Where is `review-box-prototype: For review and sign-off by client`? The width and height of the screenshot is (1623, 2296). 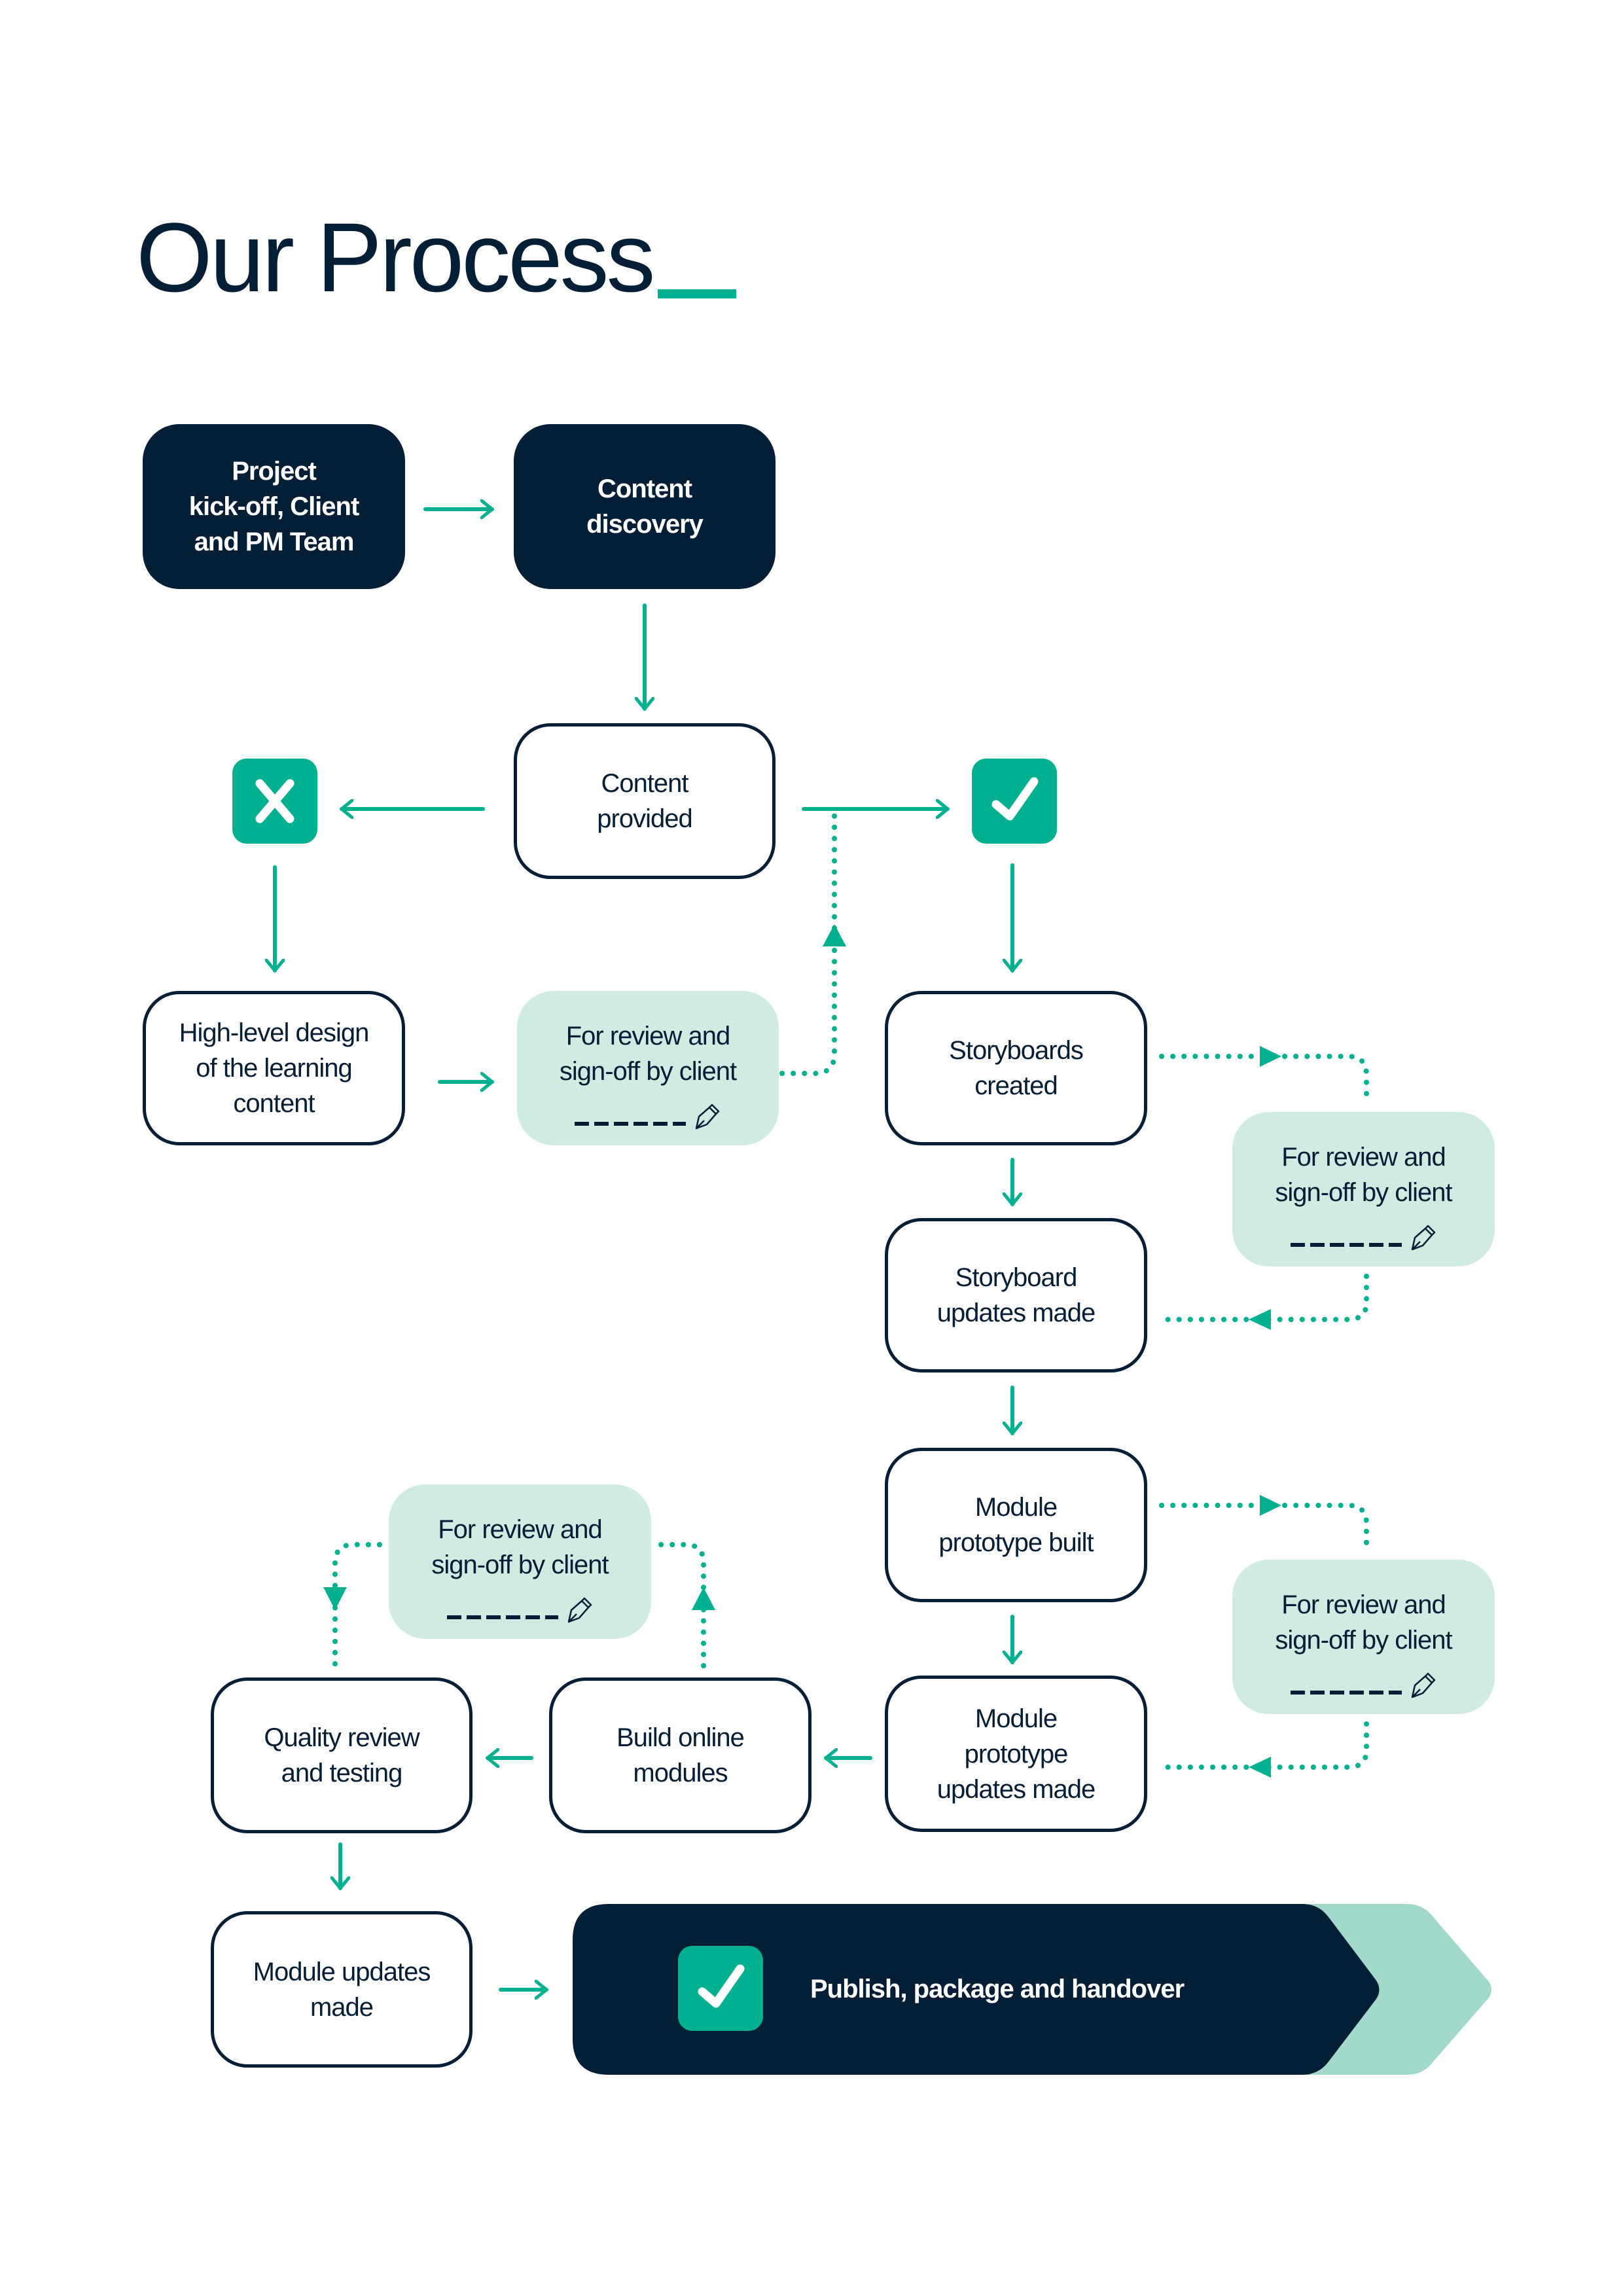
review-box-prototype: For review and sign-off by client is located at coordinates (1363, 1637).